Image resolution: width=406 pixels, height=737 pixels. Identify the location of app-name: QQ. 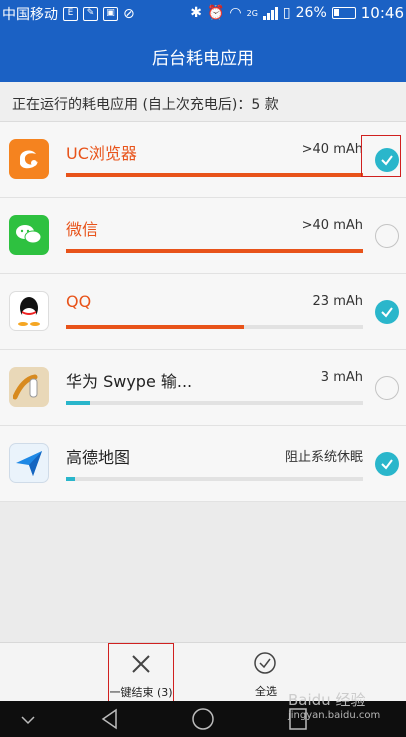
(79, 301).